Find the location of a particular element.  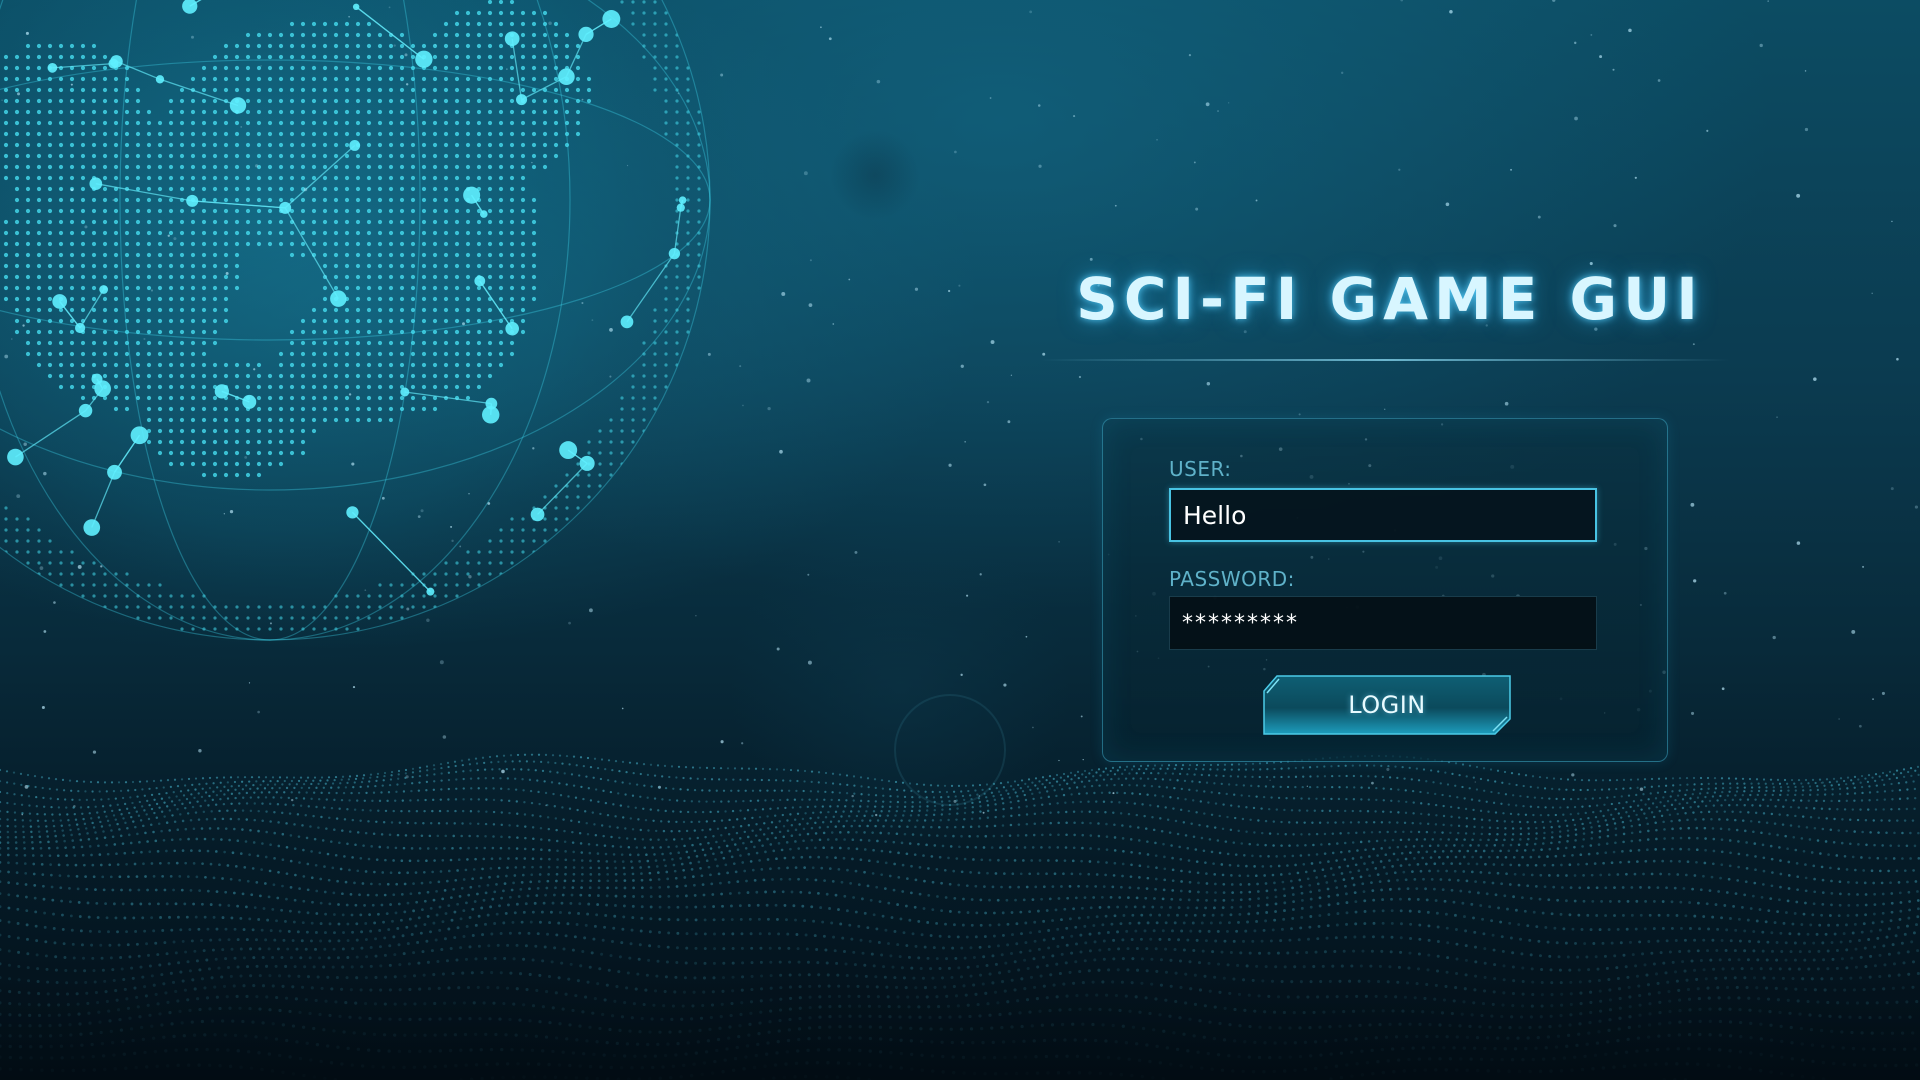

user-input is located at coordinates (1383, 515).